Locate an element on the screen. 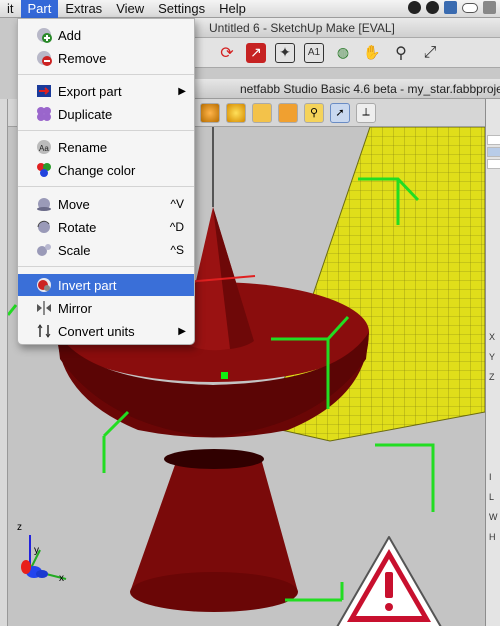  view-box-icon is located at coordinates (262, 112).